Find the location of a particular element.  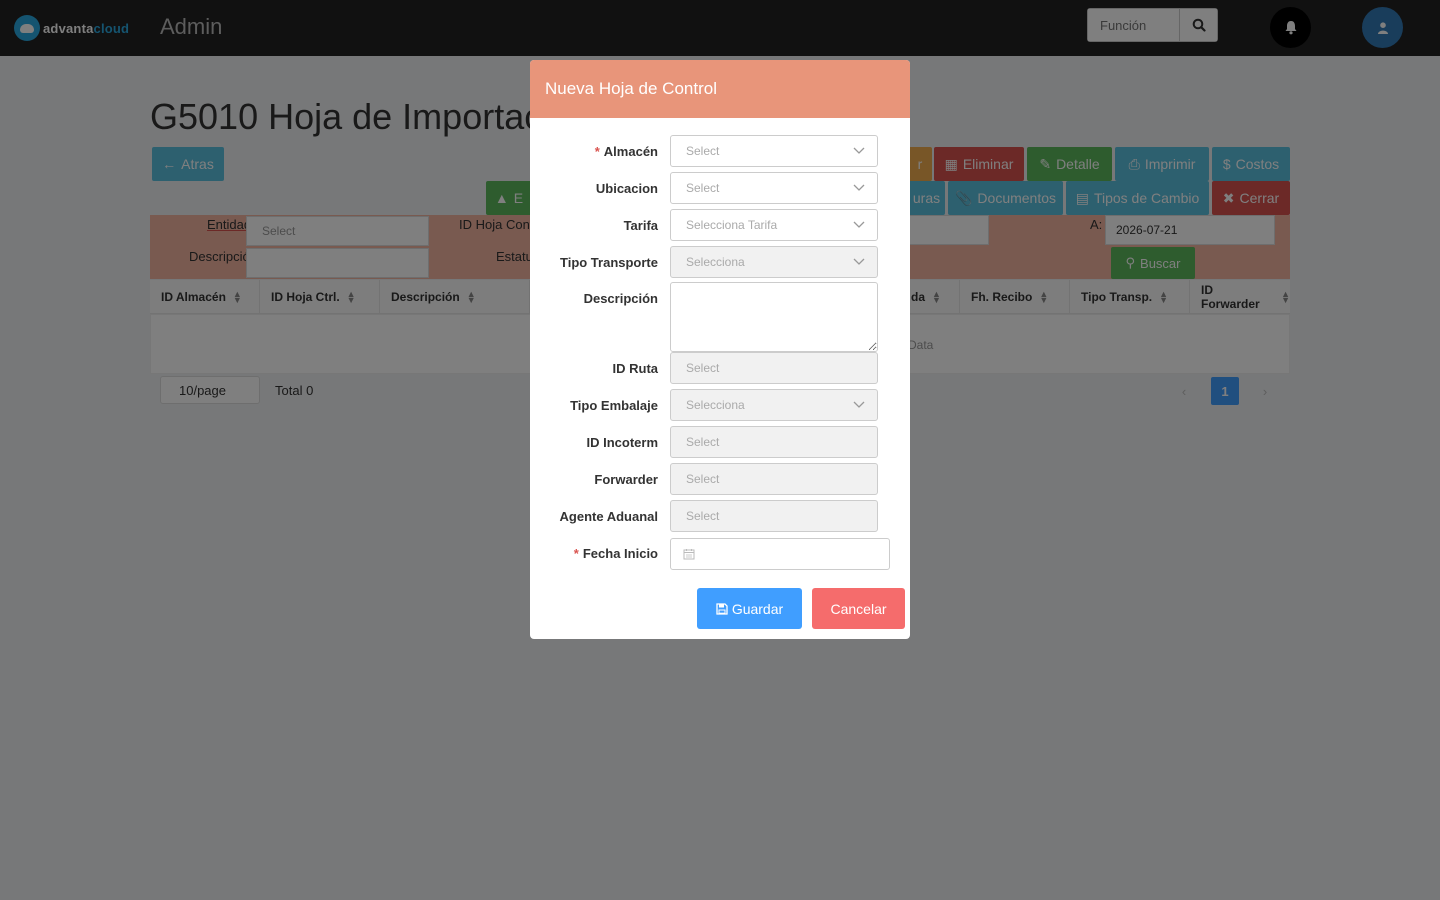

tarifa-select: Selecciona Tarifa is located at coordinates (774, 225).